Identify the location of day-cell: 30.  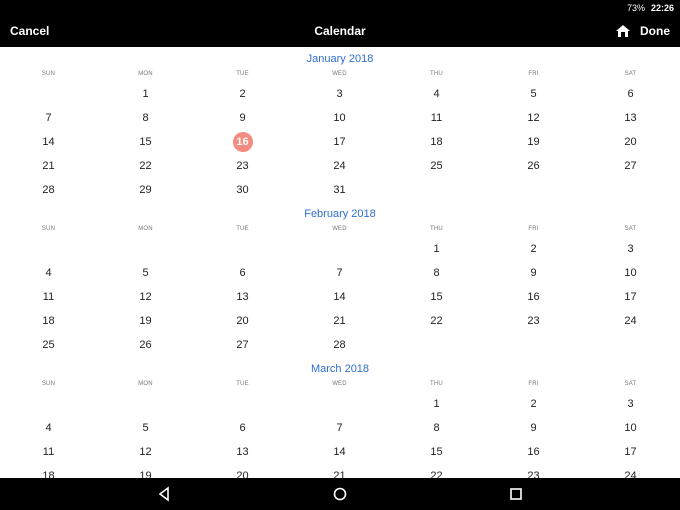
(242, 190).